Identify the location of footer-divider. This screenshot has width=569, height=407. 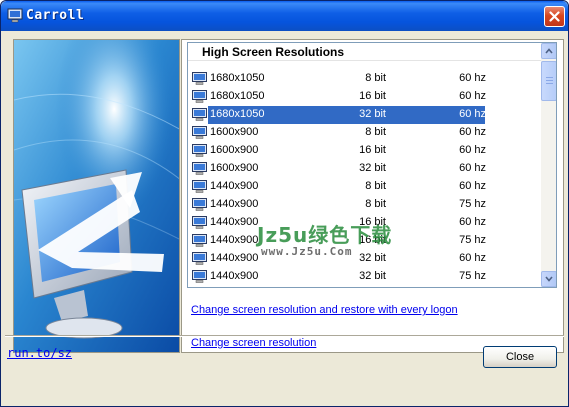
(284, 336).